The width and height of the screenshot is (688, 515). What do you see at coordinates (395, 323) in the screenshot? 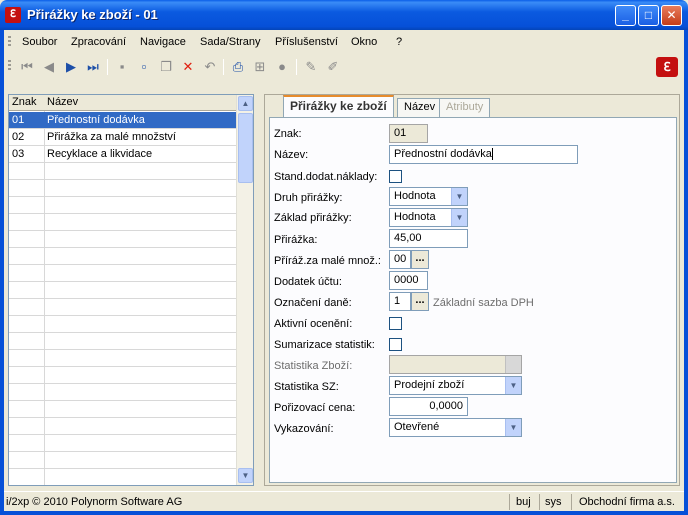
I see `aktivni-oceneni-checkbox` at bounding box center [395, 323].